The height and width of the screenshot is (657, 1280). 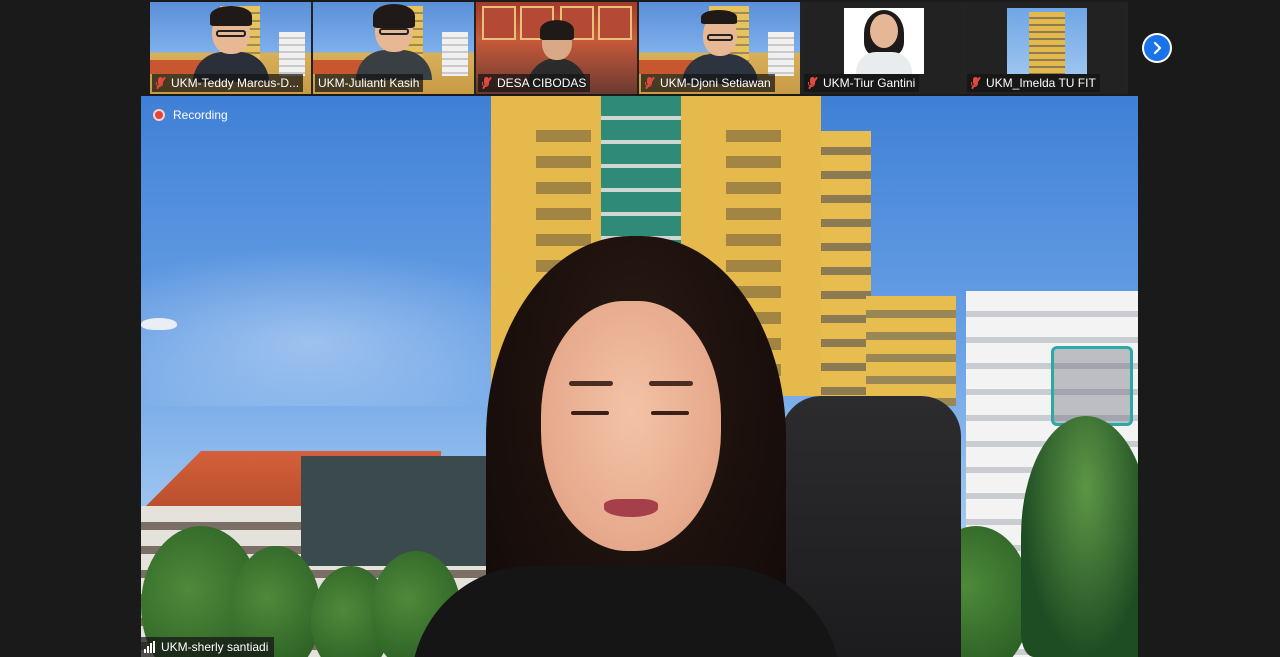 What do you see at coordinates (1041, 83) in the screenshot?
I see `participant-name: UKM_Imelda TU FIT` at bounding box center [1041, 83].